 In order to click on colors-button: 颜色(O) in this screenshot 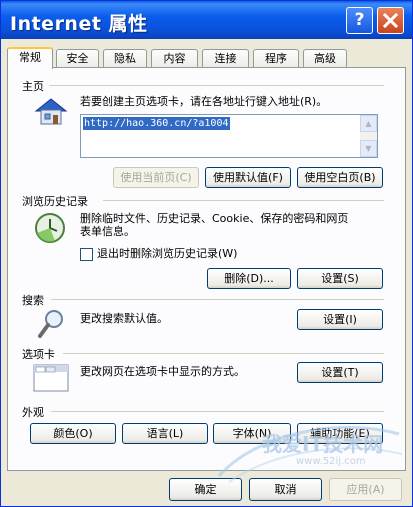, I will do `click(73, 433)`.